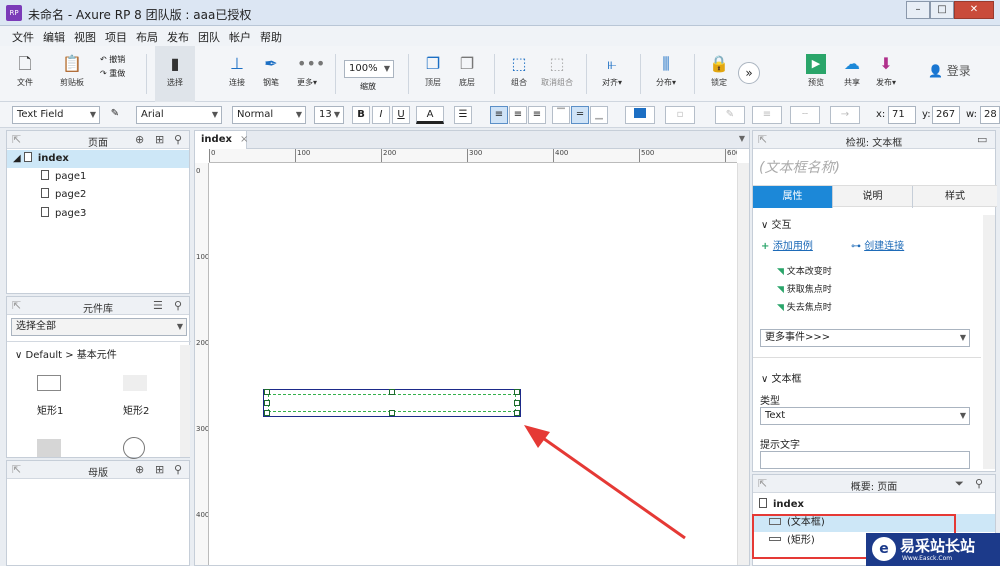 This screenshot has width=1000, height=566. What do you see at coordinates (98, 195) in the screenshot?
I see `page-item-page2: page2` at bounding box center [98, 195].